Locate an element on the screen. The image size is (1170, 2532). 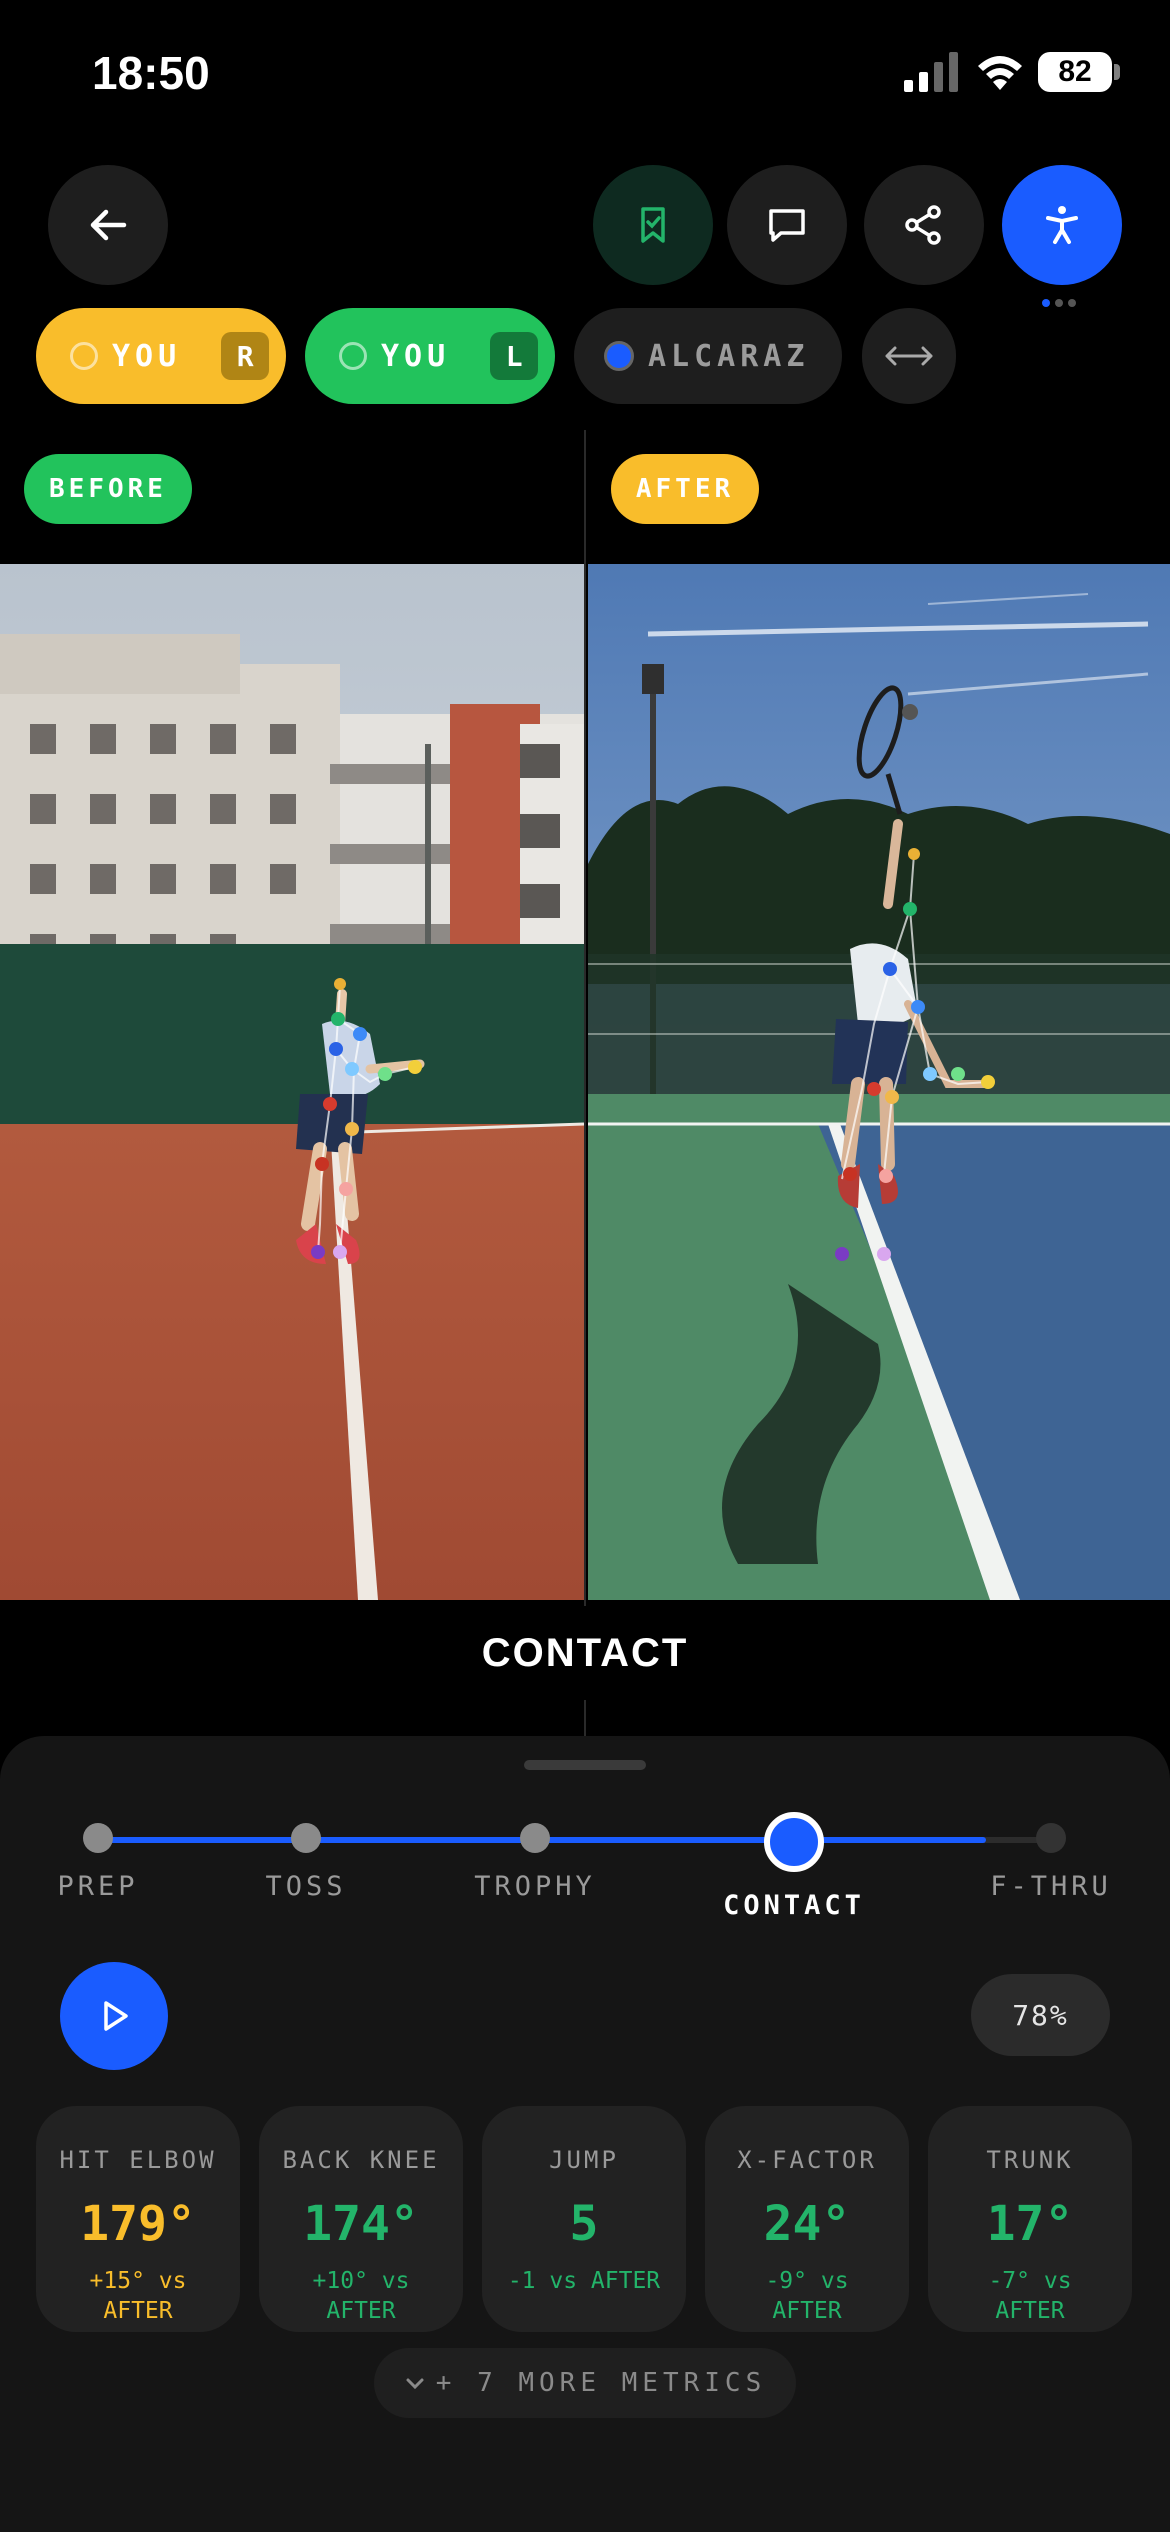
split-divider is located at coordinates (585, 1085).